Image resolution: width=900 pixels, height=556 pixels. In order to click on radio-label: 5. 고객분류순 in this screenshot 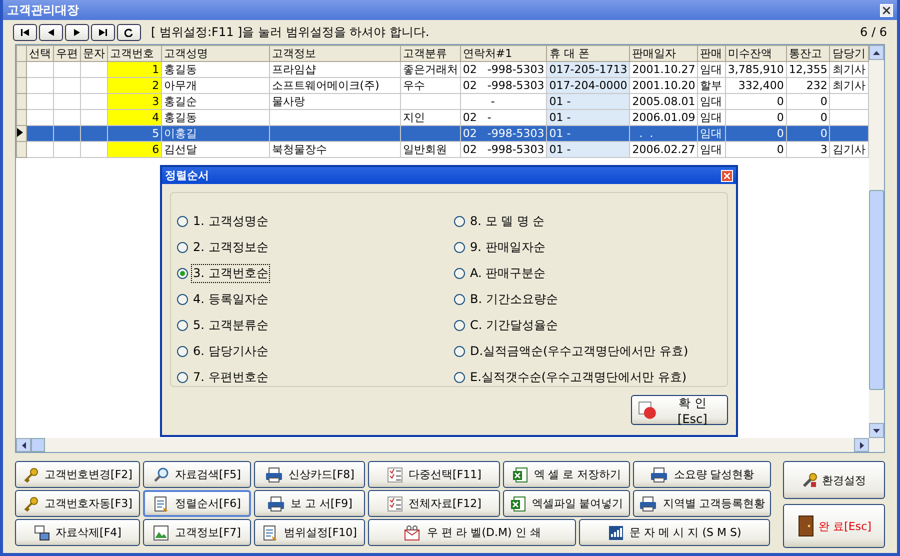, I will do `click(230, 325)`.